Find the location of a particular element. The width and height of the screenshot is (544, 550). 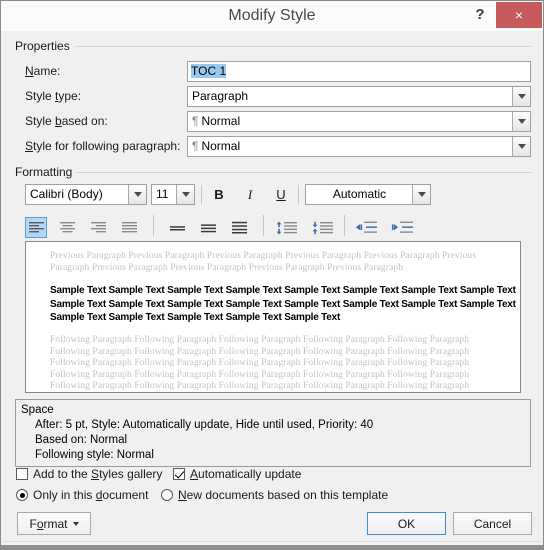

properties-group: Properties is located at coordinates (273, 46).